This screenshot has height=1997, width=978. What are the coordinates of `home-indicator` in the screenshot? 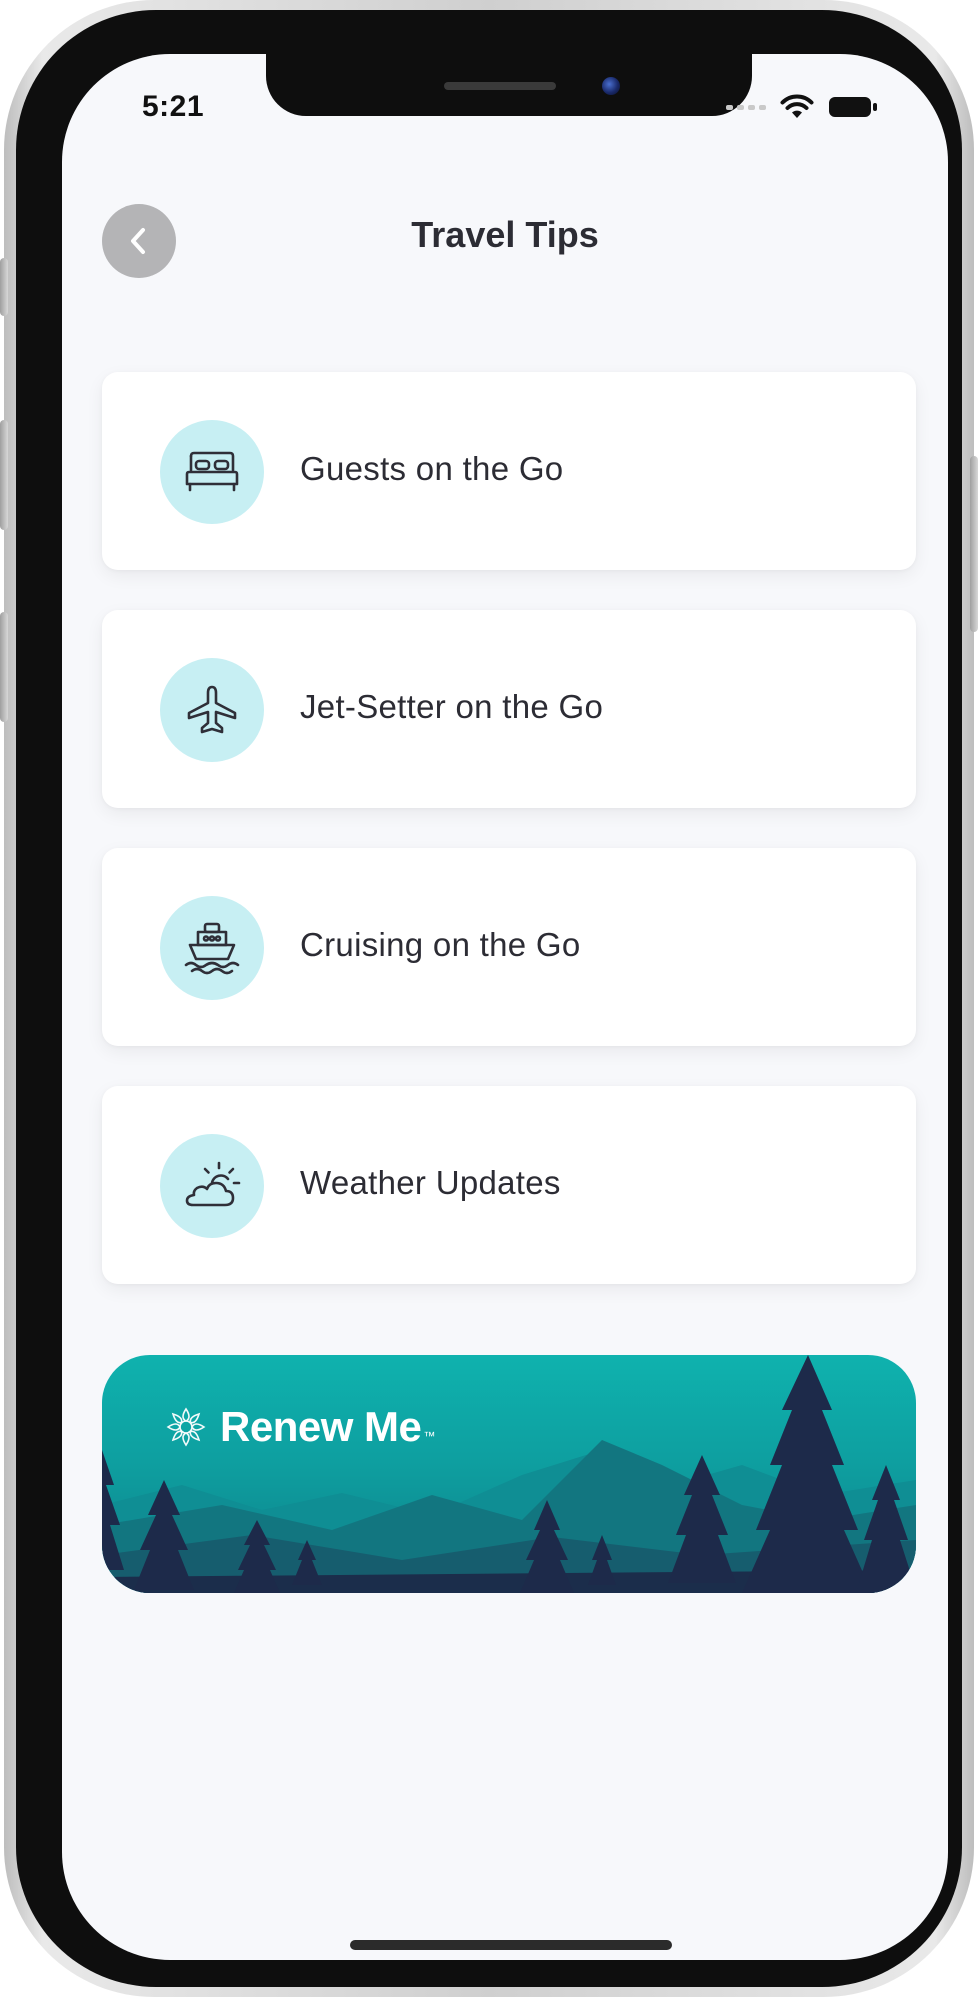 It's located at (511, 1945).